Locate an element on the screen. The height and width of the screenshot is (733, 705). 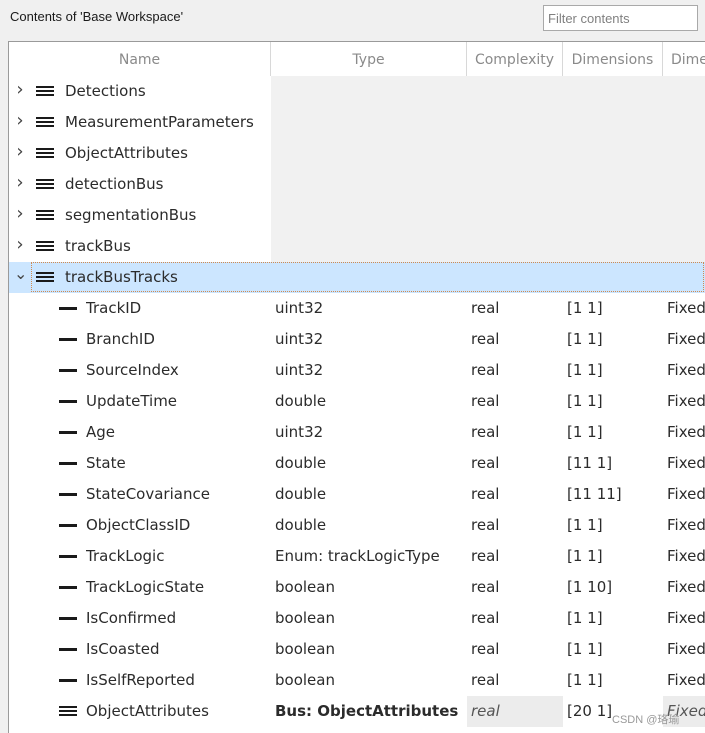
table-row: SourceIndex uint32 real [1 1] Fixed is located at coordinates (357, 370).